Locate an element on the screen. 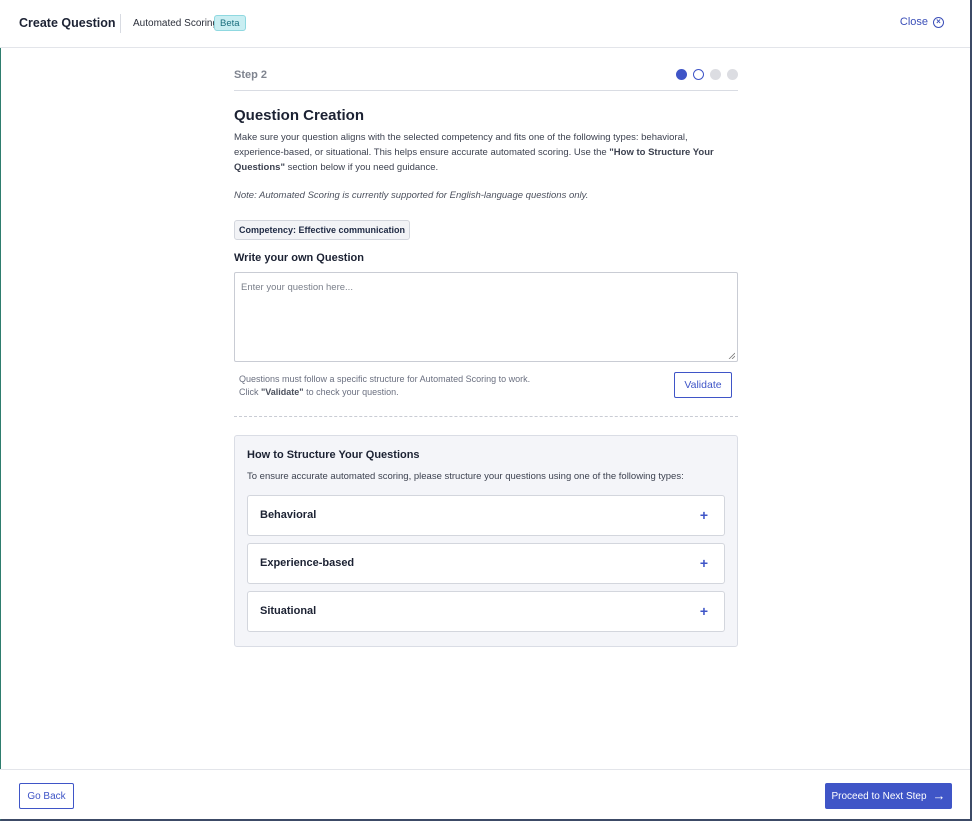 The image size is (972, 821). step-header: Step 2 is located at coordinates (486, 69).